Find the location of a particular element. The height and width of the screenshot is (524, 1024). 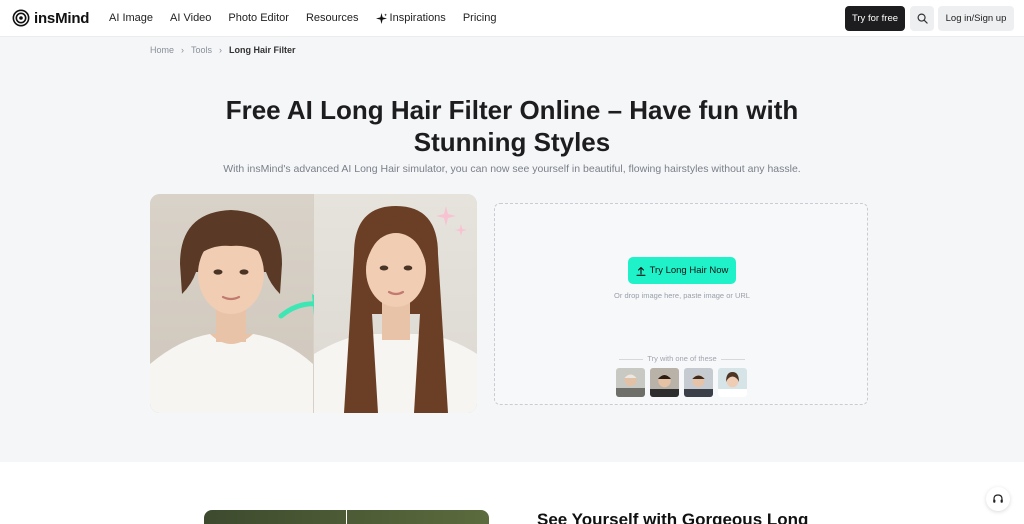

nav-item-label: AI Image is located at coordinates (131, 18).